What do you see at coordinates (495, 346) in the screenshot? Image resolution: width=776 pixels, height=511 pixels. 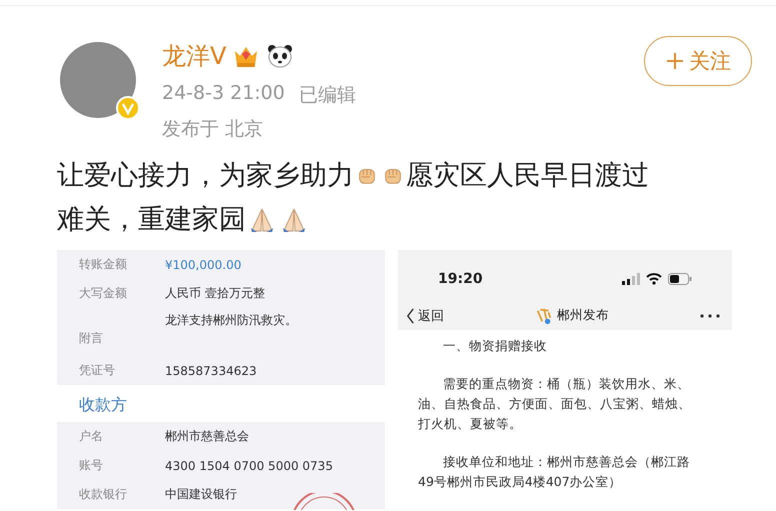 I see `article-paragraph: 一、物资捐赠接收` at bounding box center [495, 346].